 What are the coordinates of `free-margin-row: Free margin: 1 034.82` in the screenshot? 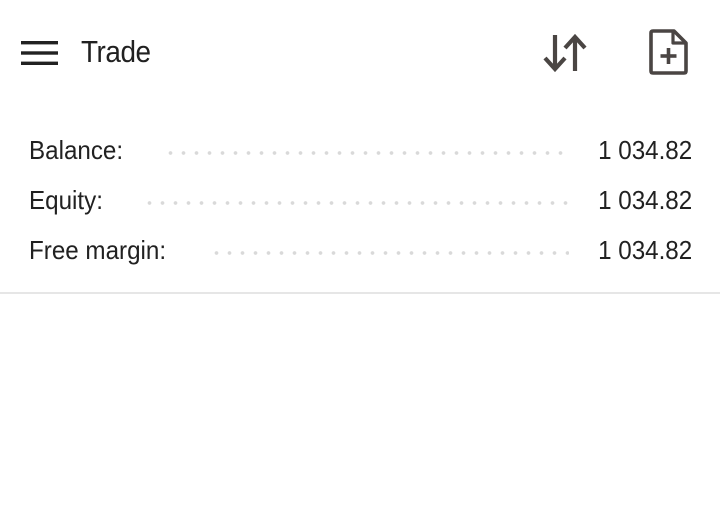 It's located at (360, 250).